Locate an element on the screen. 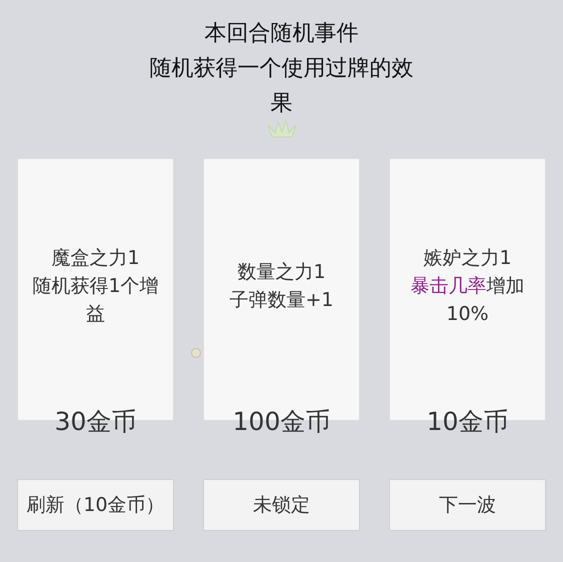  action-button: 下一波 is located at coordinates (467, 505).